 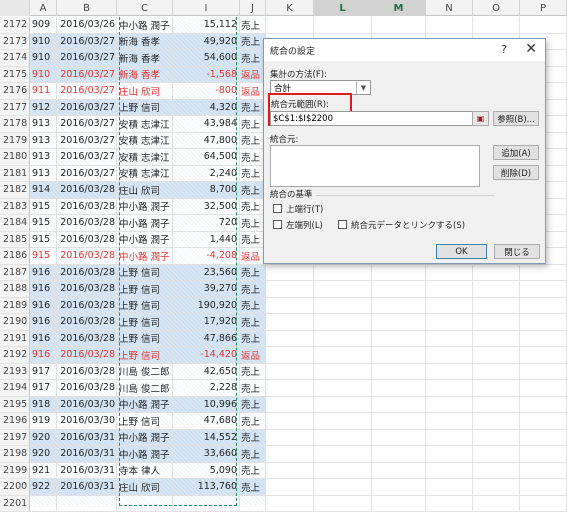 I want to click on row-number: 2174, so click(x=15, y=58).